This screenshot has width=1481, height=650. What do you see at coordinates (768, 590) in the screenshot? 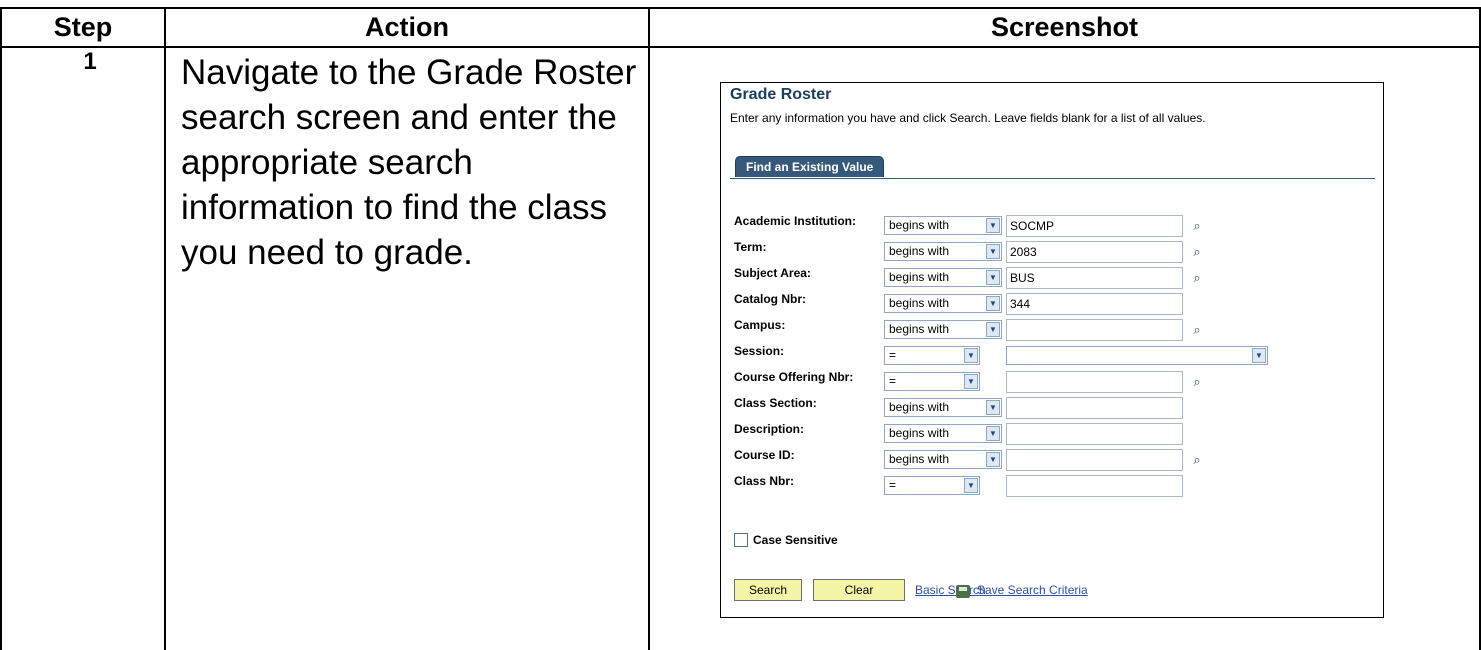
I see `search-button: Search` at bounding box center [768, 590].